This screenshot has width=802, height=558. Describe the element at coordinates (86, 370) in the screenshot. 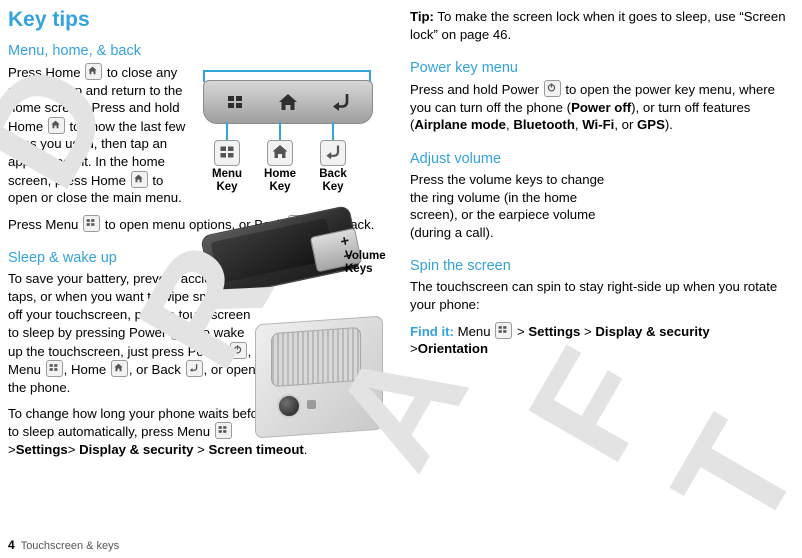

I see `text-run: , Home` at that location.